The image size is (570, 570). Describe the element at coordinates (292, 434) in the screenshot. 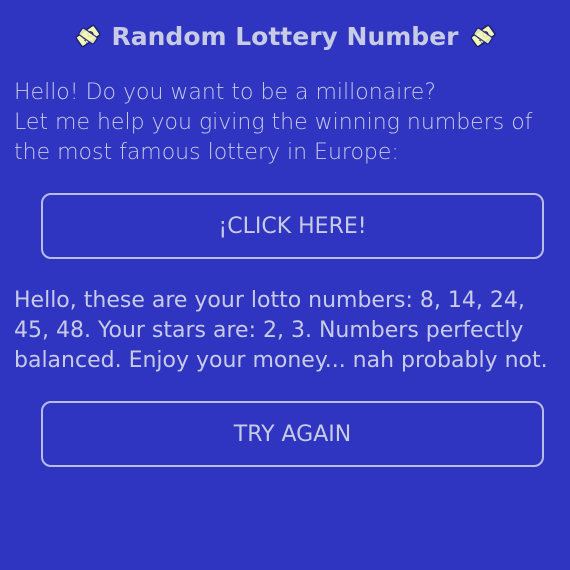

I see `try-again-button: TRY AGAIN` at that location.